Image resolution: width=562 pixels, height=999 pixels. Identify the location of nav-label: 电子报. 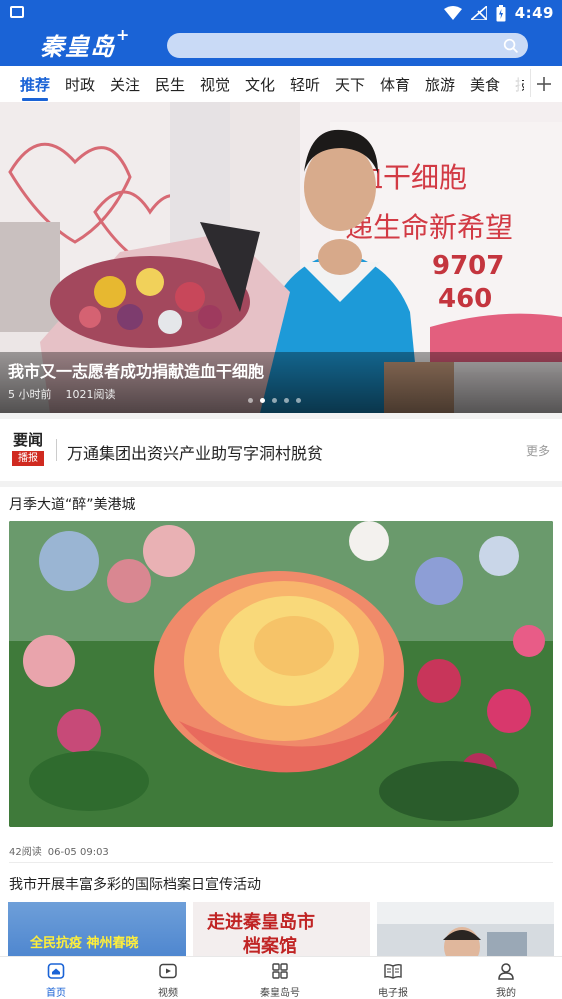
(393, 993).